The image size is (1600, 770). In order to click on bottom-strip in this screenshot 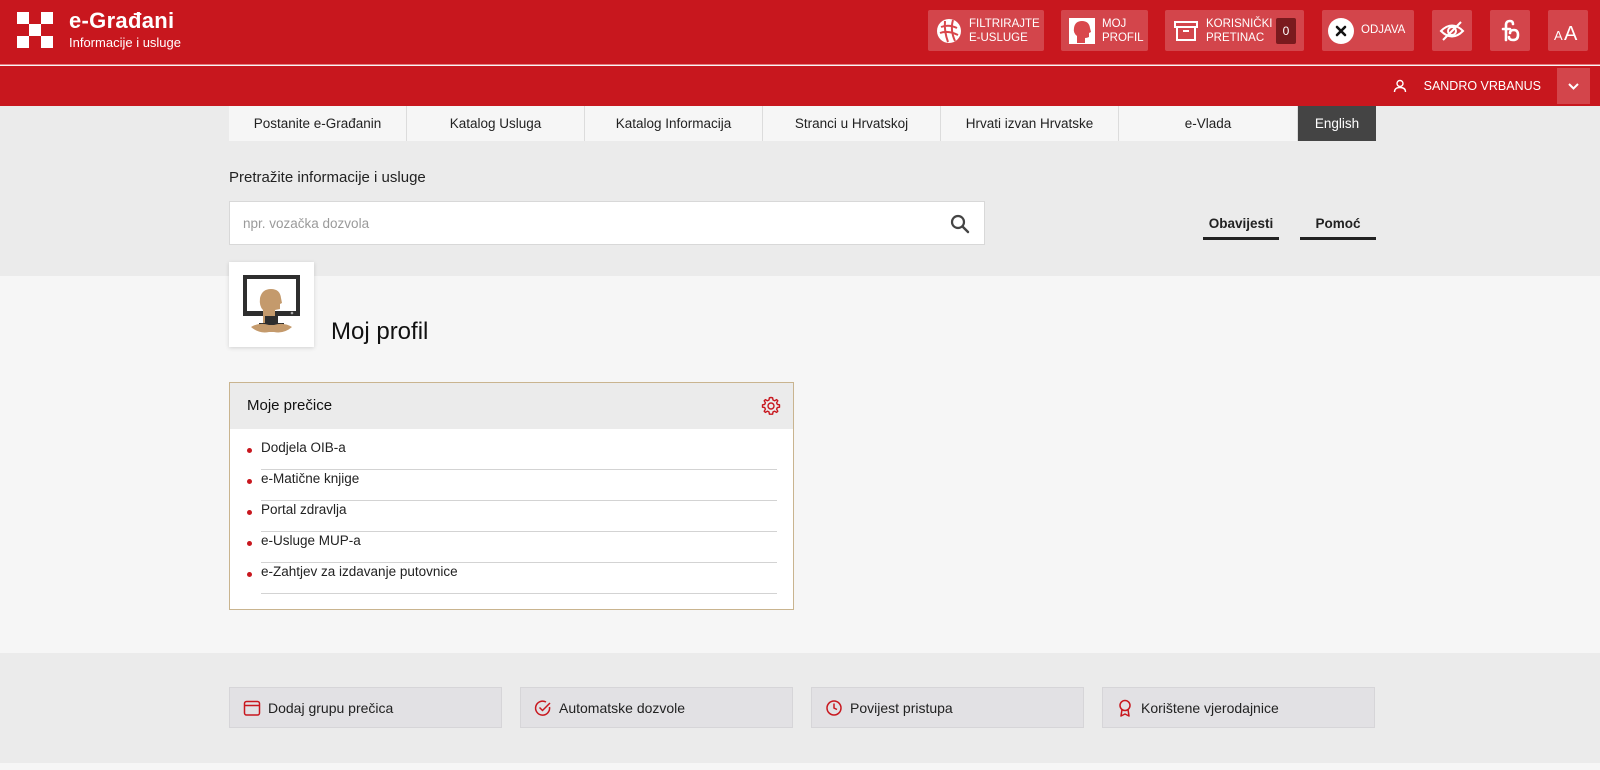, I will do `click(800, 766)`.